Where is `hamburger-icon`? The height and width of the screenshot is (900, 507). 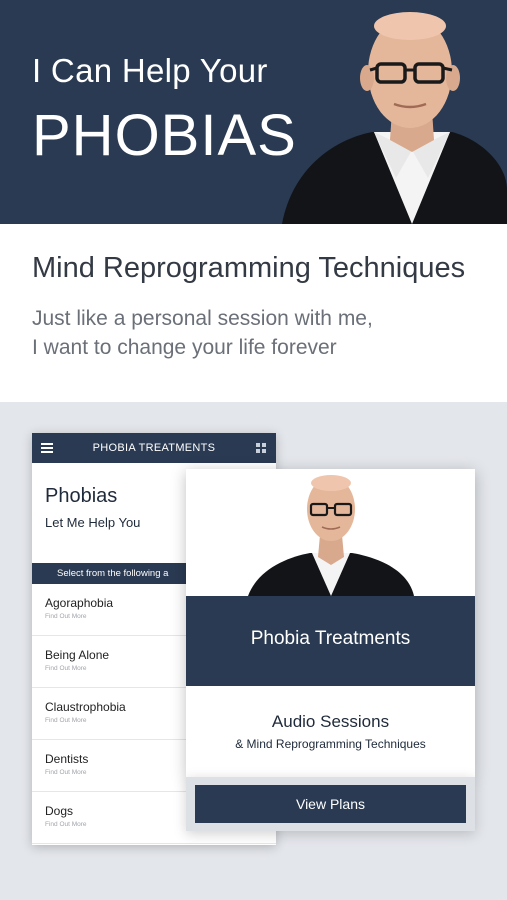
hamburger-icon is located at coordinates (47, 448).